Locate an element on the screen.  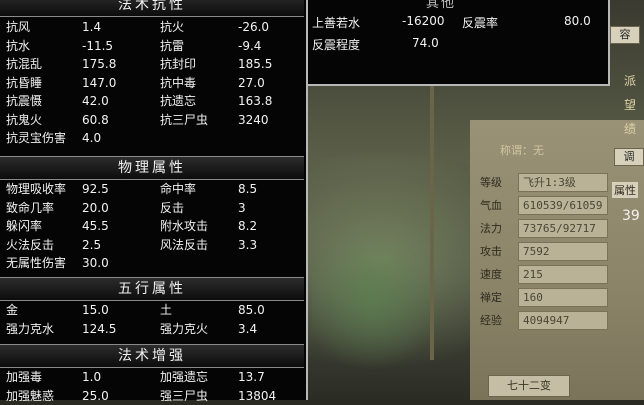
attribute-label: 火法反击 is located at coordinates (30, 244).